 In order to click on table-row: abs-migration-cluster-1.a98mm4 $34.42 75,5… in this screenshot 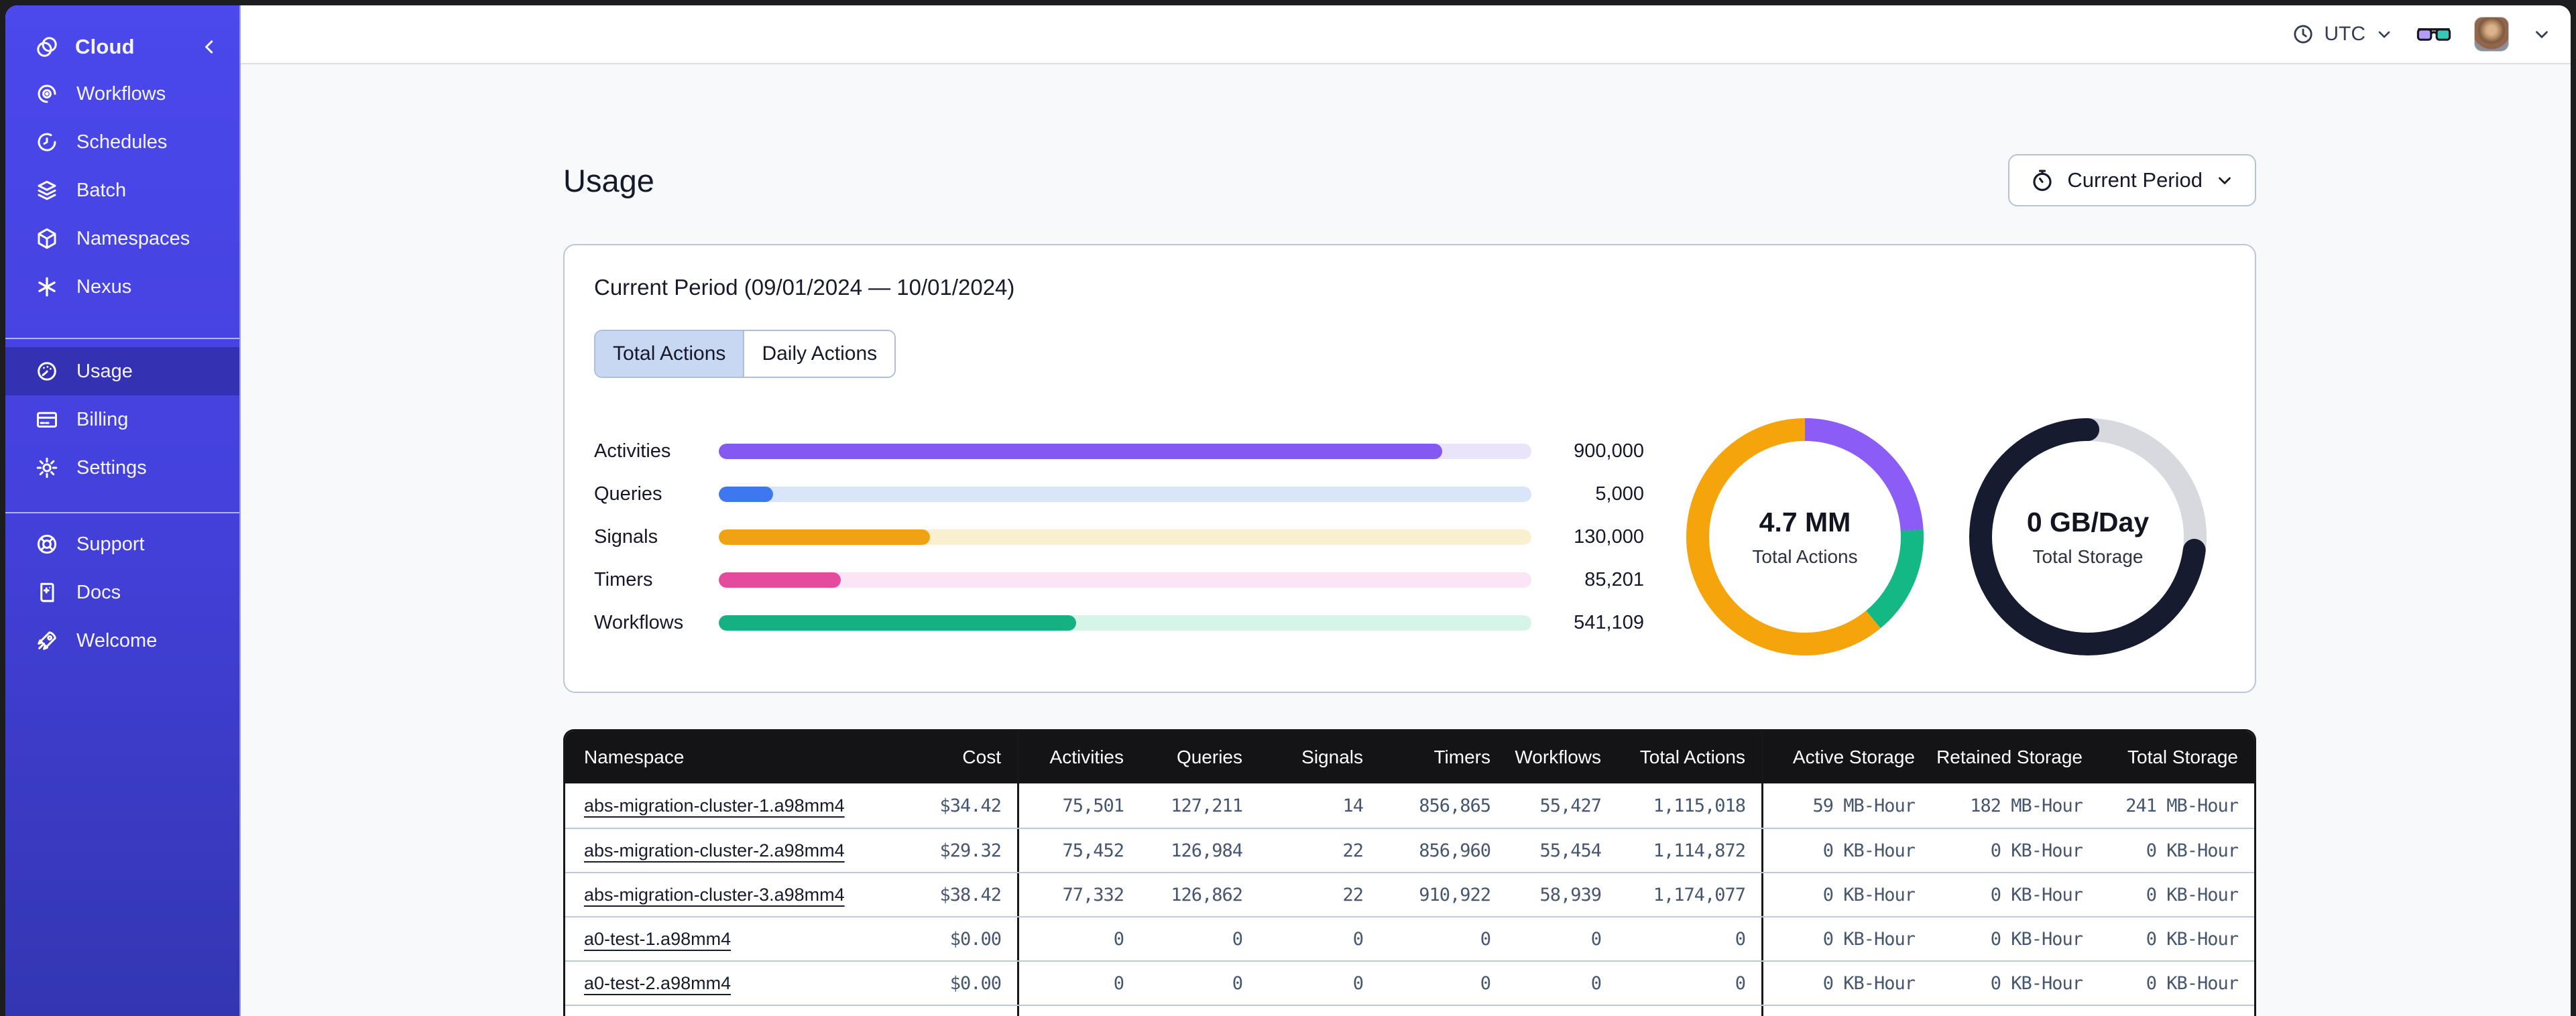, I will do `click(1409, 805)`.